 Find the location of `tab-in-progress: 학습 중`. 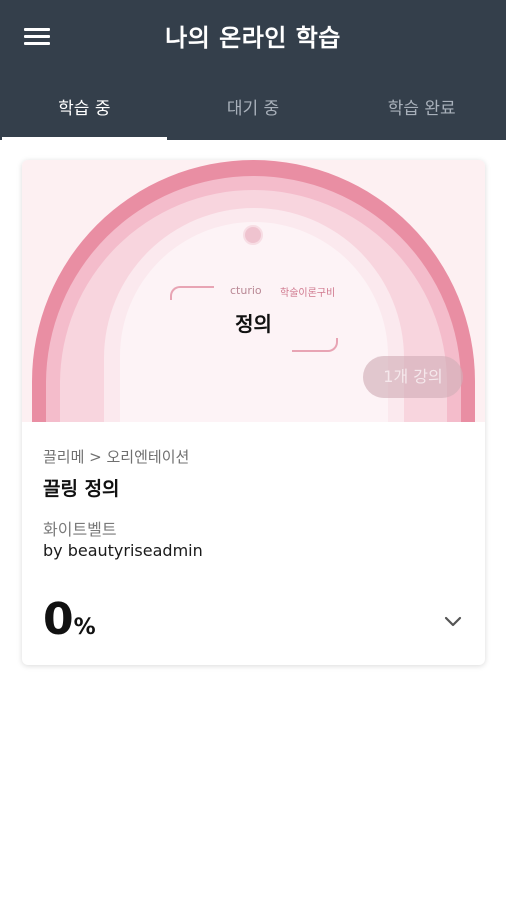

tab-in-progress: 학습 중 is located at coordinates (84, 106).